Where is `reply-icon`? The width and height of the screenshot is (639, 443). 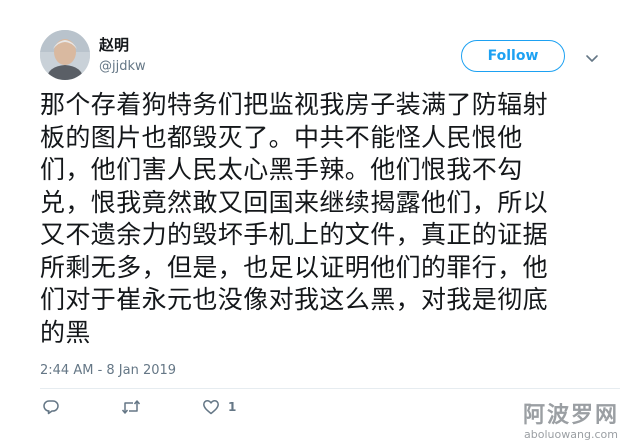
reply-icon is located at coordinates (51, 407).